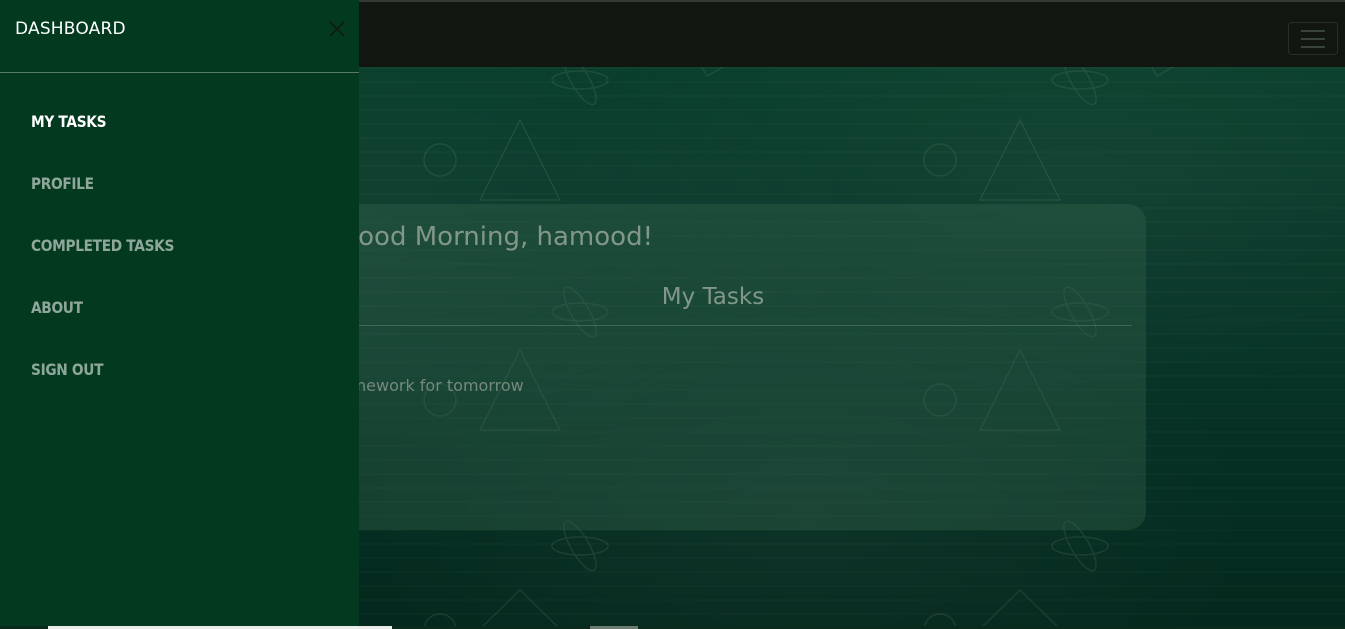  What do you see at coordinates (102, 327) in the screenshot?
I see `sidebar-item-about: ABOUT` at bounding box center [102, 327].